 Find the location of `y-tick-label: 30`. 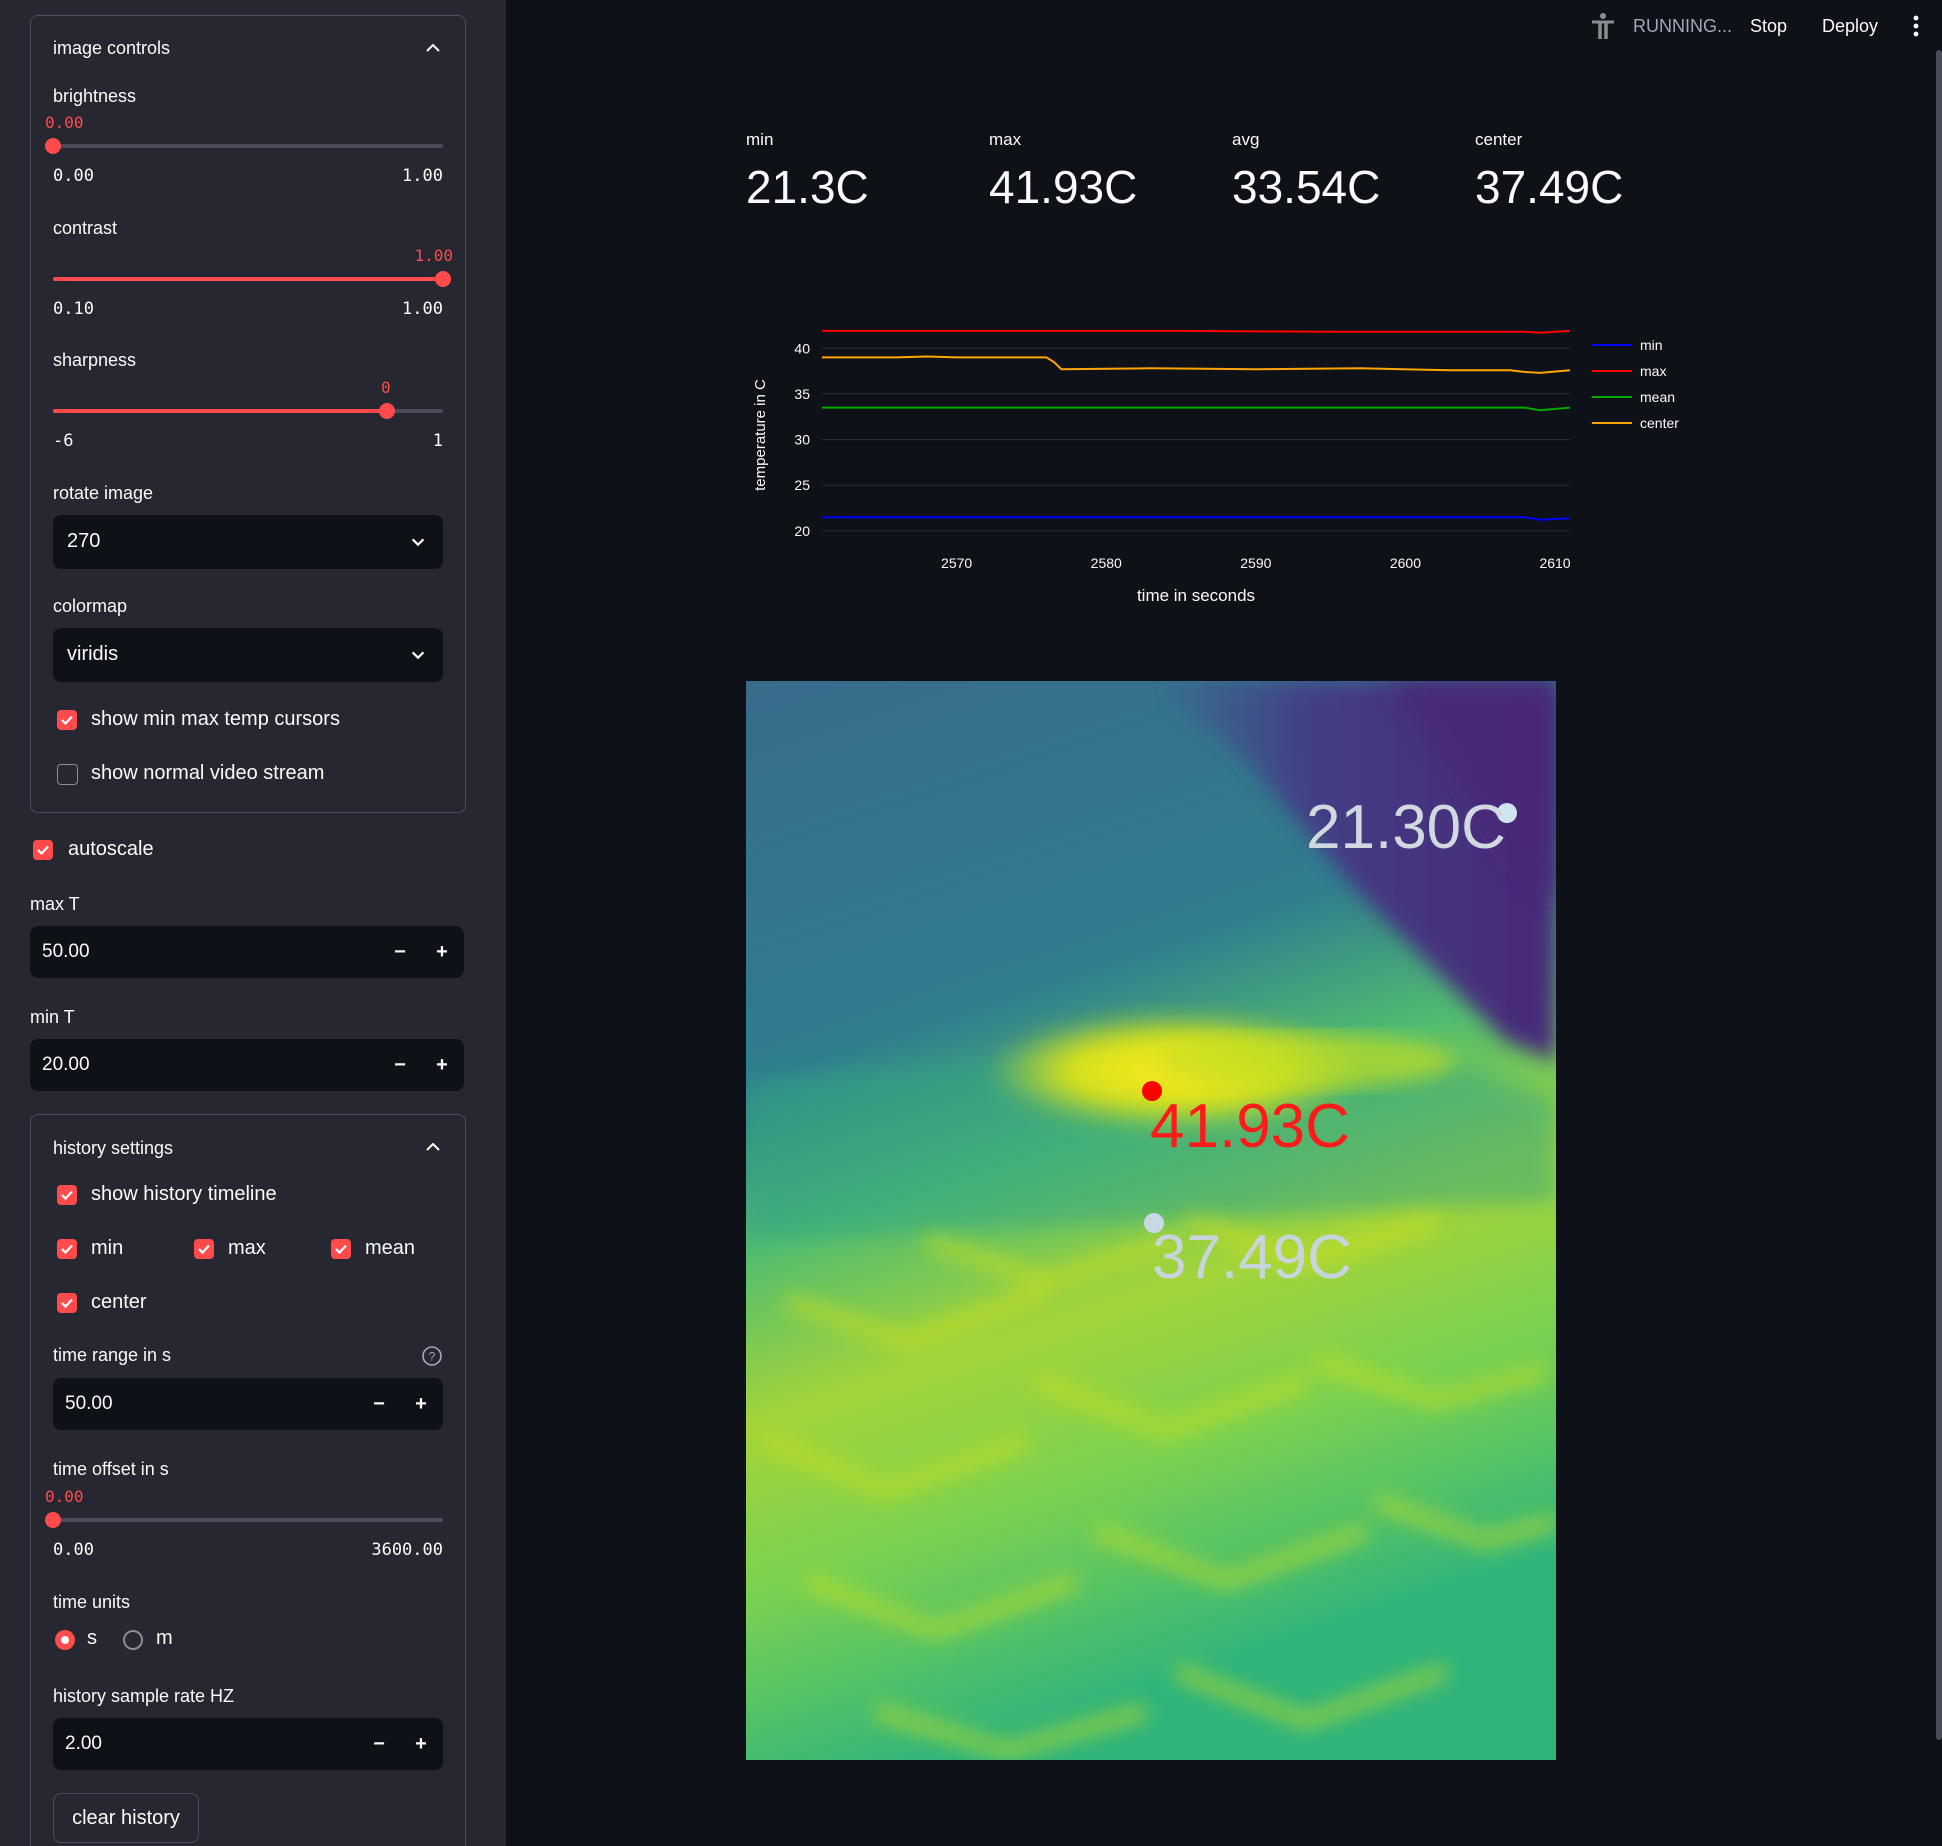

y-tick-label: 30 is located at coordinates (802, 440).